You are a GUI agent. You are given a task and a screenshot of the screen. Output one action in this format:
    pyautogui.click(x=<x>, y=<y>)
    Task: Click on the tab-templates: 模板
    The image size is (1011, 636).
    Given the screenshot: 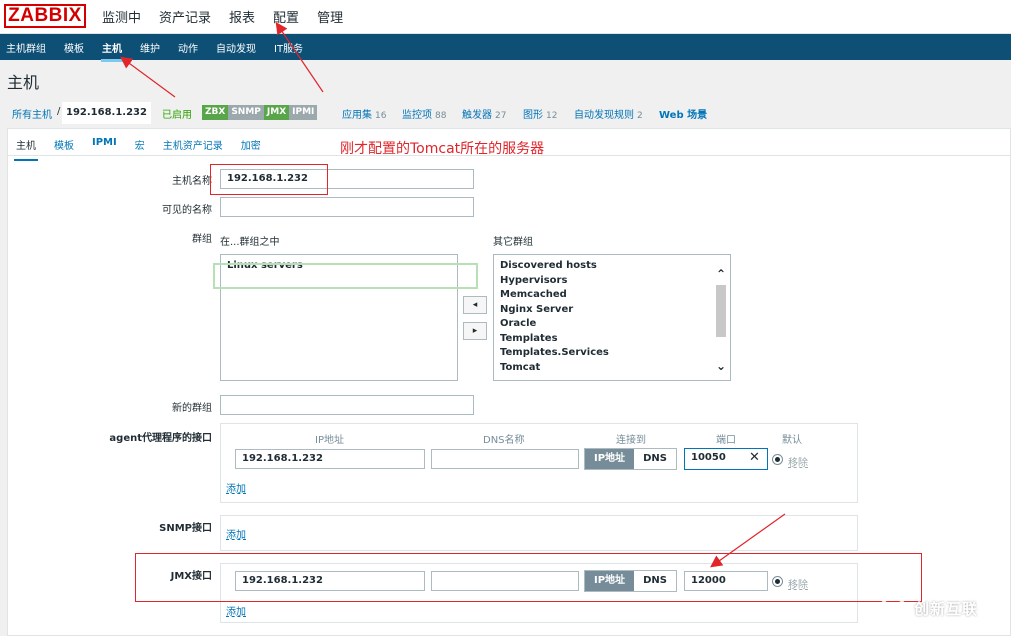 What is the action you would take?
    pyautogui.click(x=64, y=144)
    